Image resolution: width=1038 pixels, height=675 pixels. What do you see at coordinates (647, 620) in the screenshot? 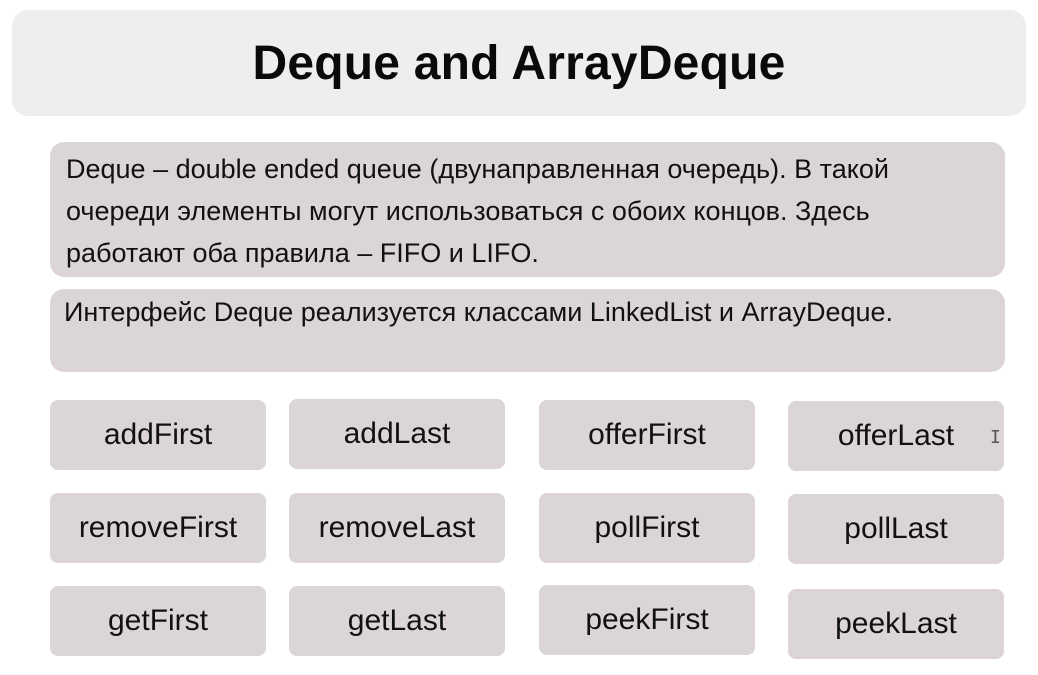
I see `method-peek-first: peekFirst` at bounding box center [647, 620].